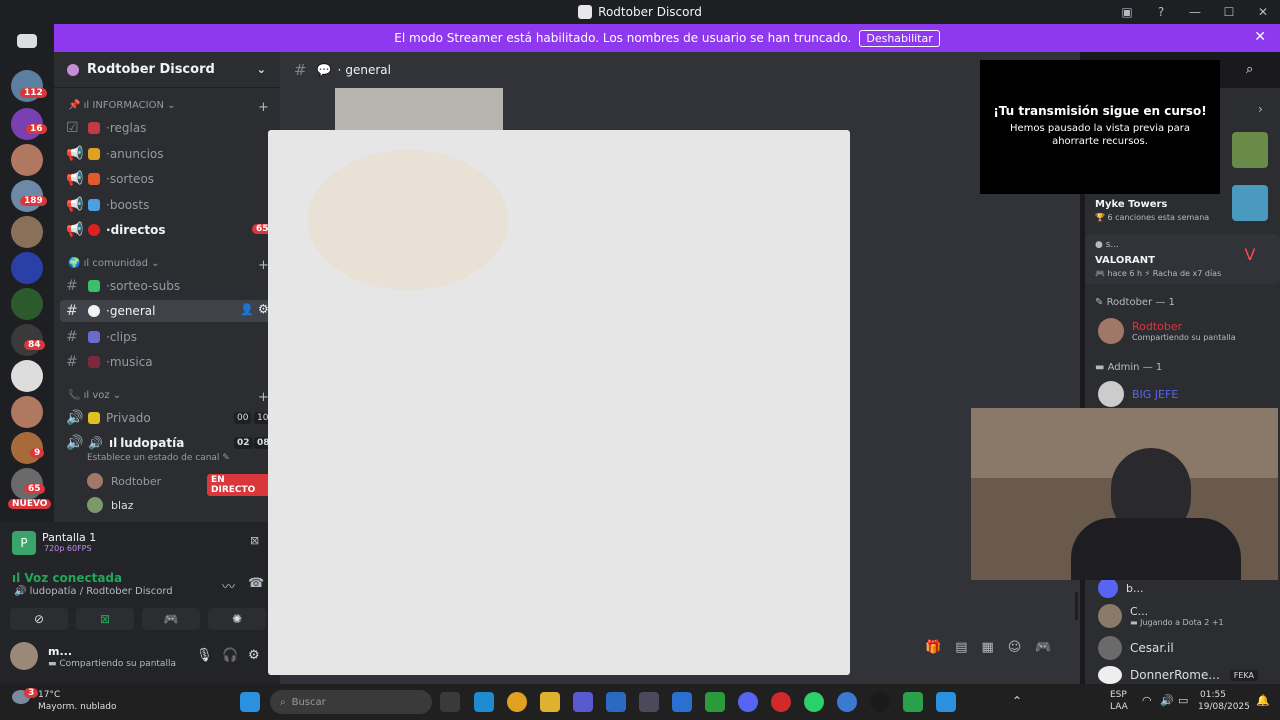 Image resolution: width=1280 pixels, height=720 pixels. What do you see at coordinates (168, 397) in the screenshot?
I see `category-voz: 📞 ıl voz ⌄ +` at bounding box center [168, 397].